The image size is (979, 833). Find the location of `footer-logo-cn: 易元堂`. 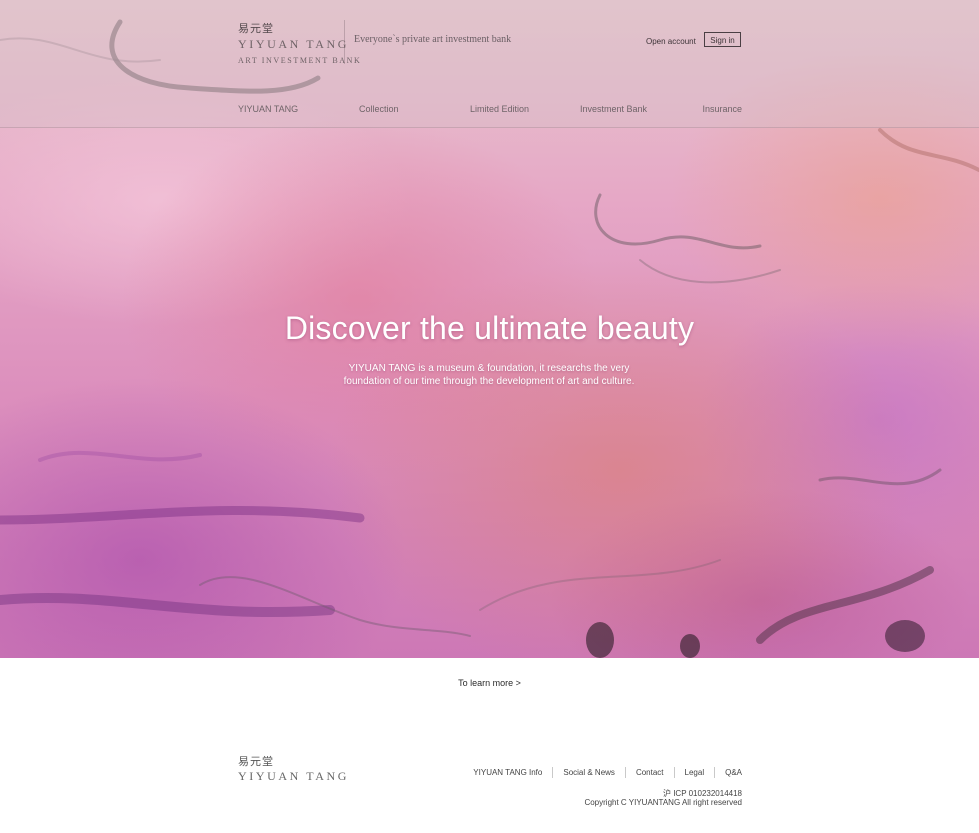

footer-logo-cn: 易元堂 is located at coordinates (256, 761).